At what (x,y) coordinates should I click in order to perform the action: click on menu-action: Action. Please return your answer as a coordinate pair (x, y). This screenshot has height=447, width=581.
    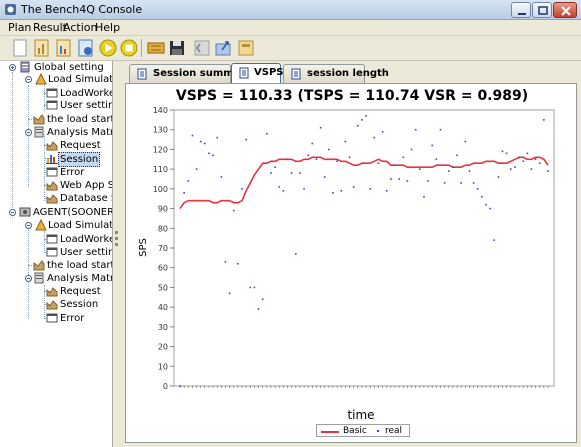
    Looking at the image, I should click on (80, 27).